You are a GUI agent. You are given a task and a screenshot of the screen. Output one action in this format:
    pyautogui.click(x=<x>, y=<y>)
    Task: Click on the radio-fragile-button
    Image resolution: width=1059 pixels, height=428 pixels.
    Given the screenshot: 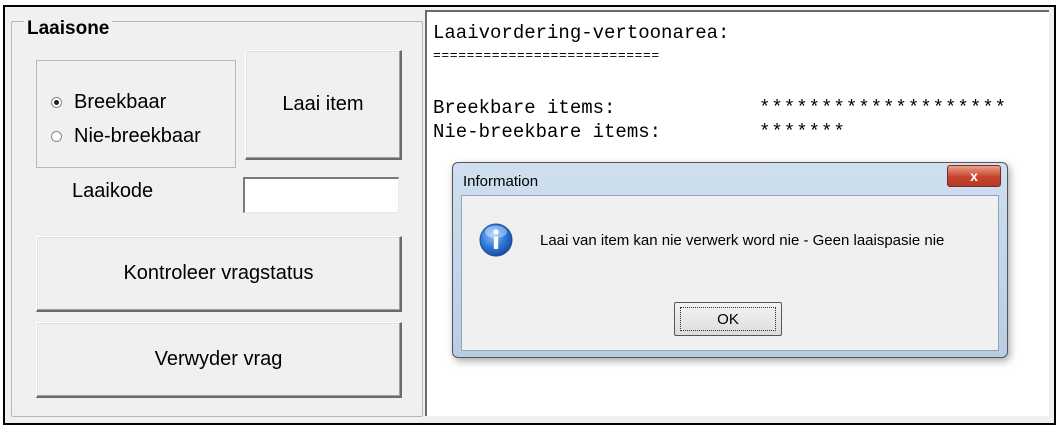 What is the action you would take?
    pyautogui.click(x=56, y=102)
    